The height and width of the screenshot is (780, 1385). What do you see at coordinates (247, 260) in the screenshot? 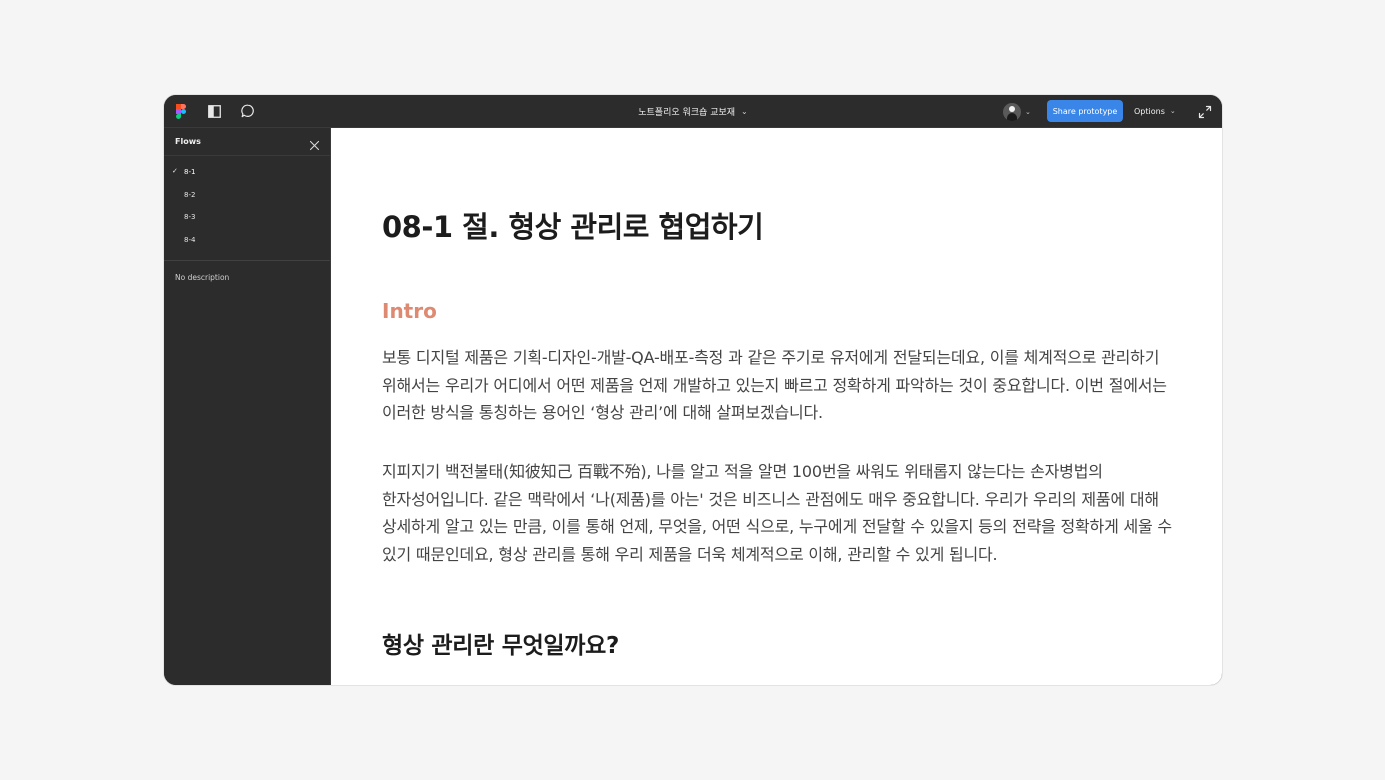
I see `divider` at bounding box center [247, 260].